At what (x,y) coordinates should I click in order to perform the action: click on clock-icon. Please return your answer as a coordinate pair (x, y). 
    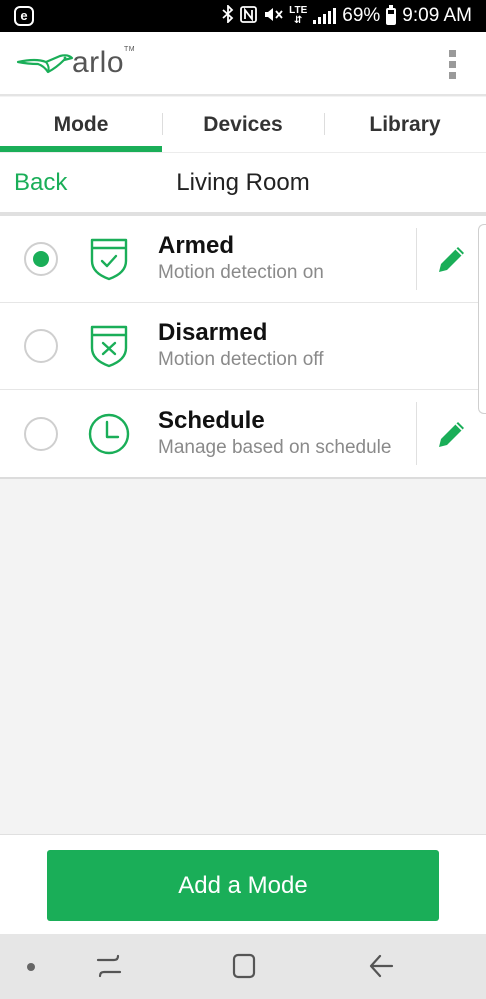
    Looking at the image, I should click on (109, 433).